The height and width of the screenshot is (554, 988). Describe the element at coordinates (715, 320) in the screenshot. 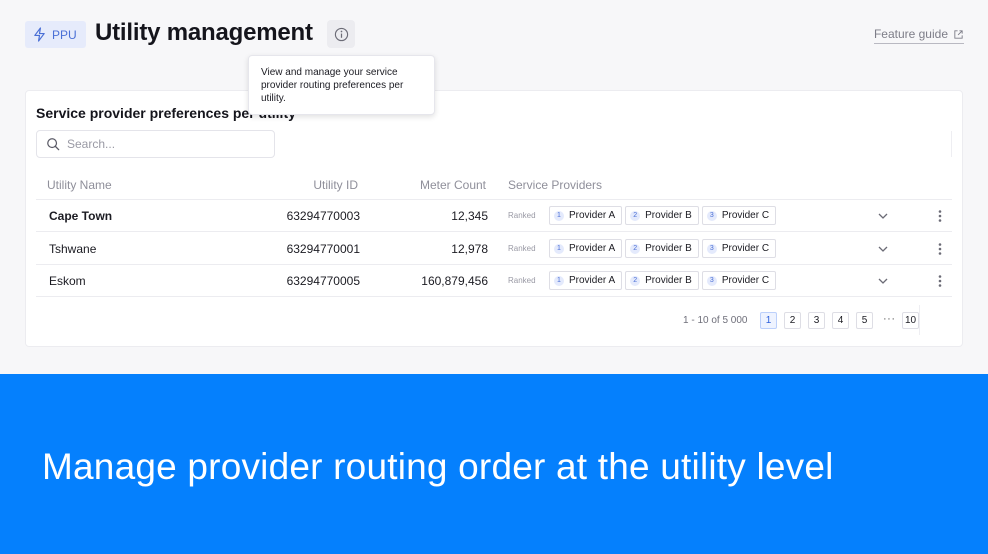

I see `pagination-info: 1 - 10 of 5 000` at that location.